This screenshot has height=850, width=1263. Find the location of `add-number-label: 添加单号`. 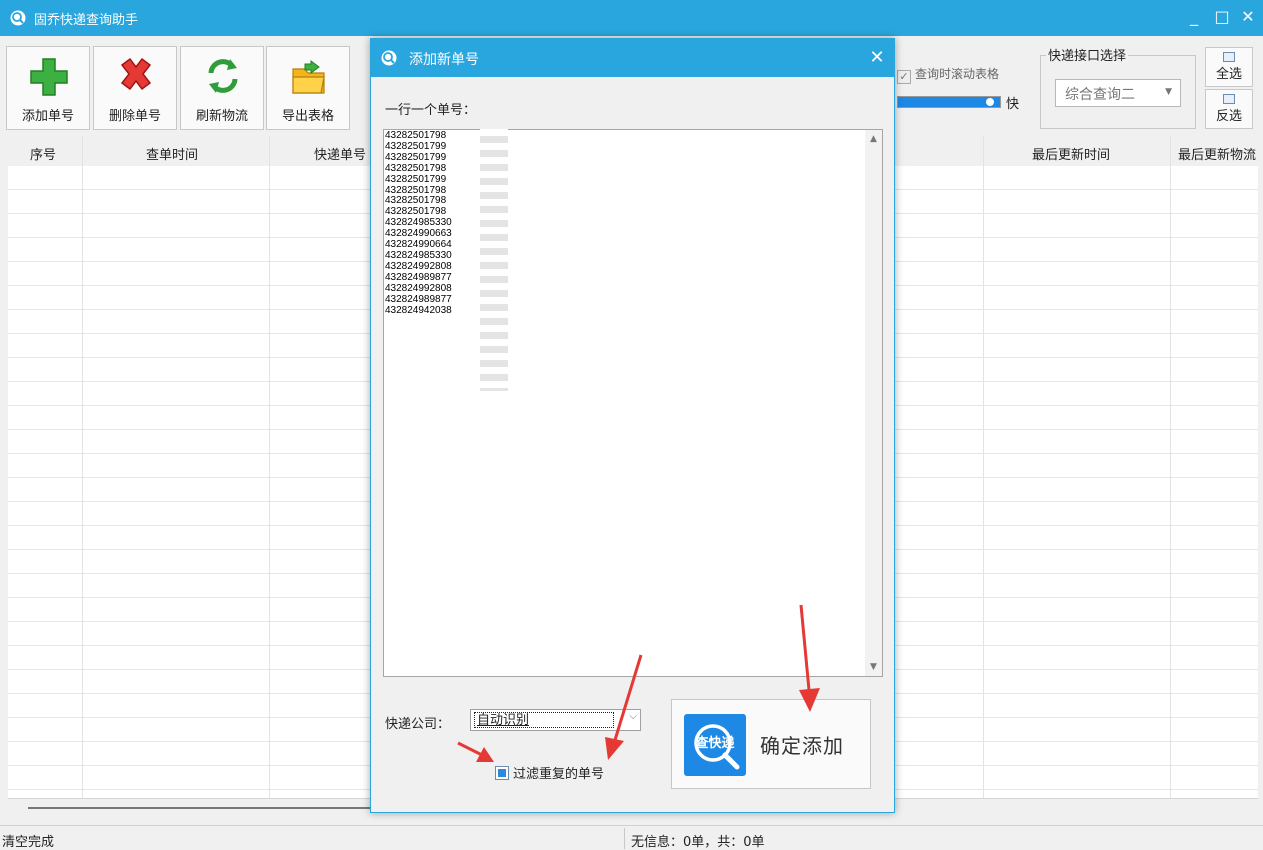

add-number-label: 添加单号 is located at coordinates (47, 116).